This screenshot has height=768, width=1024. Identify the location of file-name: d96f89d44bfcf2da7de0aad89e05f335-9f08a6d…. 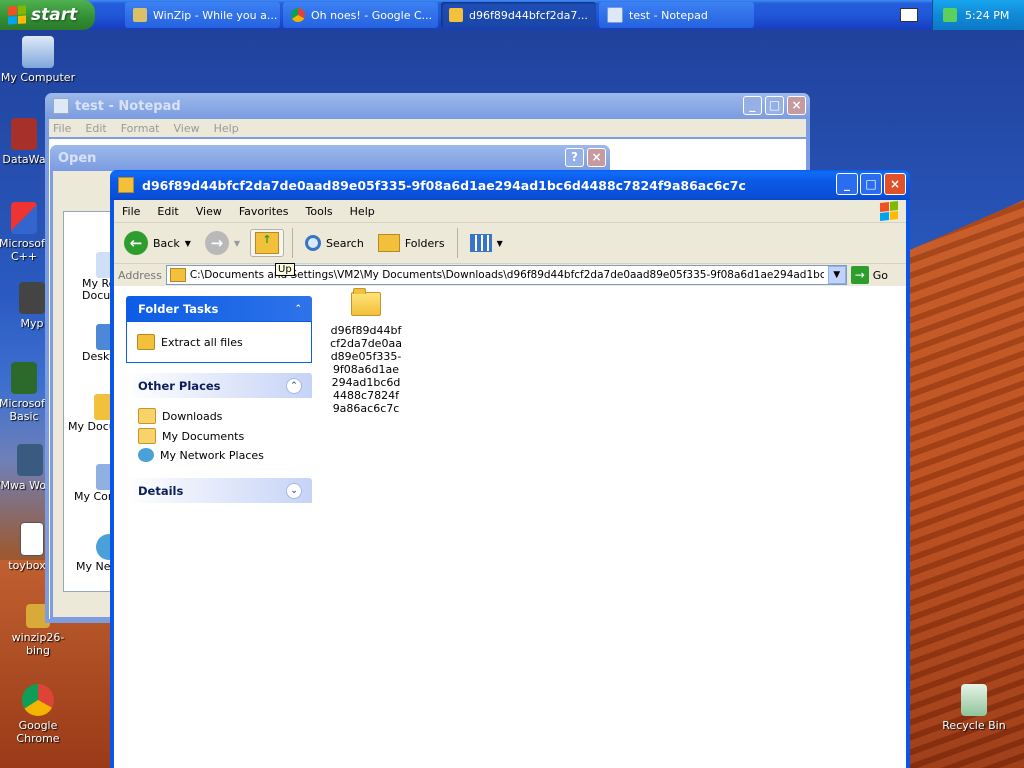
(366, 369).